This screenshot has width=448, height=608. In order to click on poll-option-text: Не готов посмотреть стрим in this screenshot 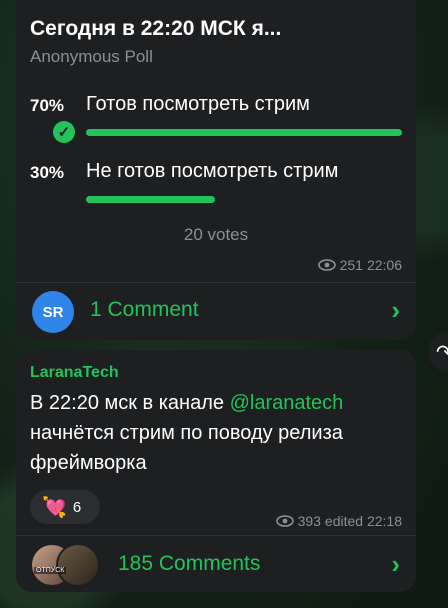, I will do `click(212, 171)`.